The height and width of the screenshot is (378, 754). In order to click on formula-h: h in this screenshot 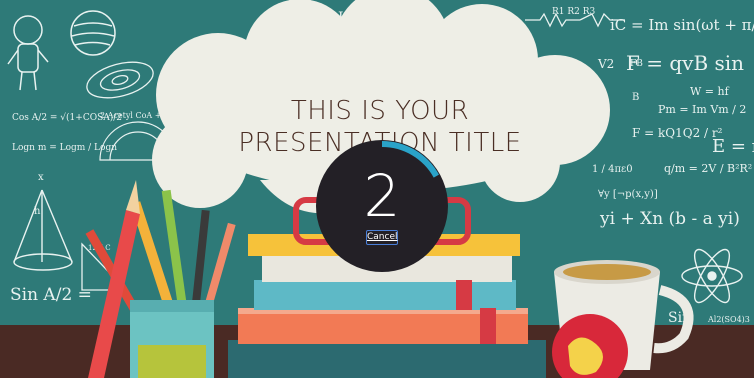, I will do `click(37, 211)`.